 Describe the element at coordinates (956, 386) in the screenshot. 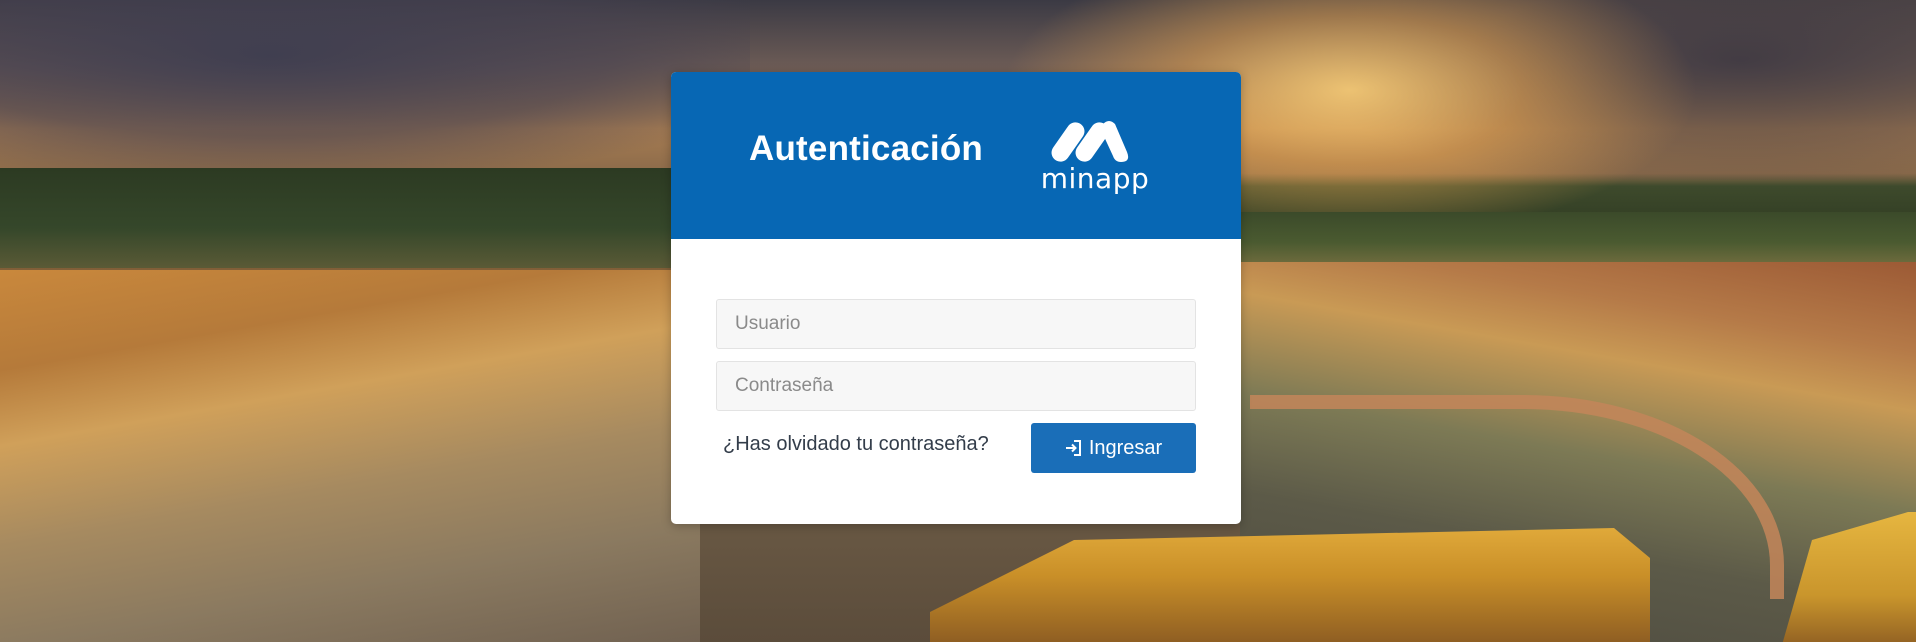

I see `password-input` at that location.